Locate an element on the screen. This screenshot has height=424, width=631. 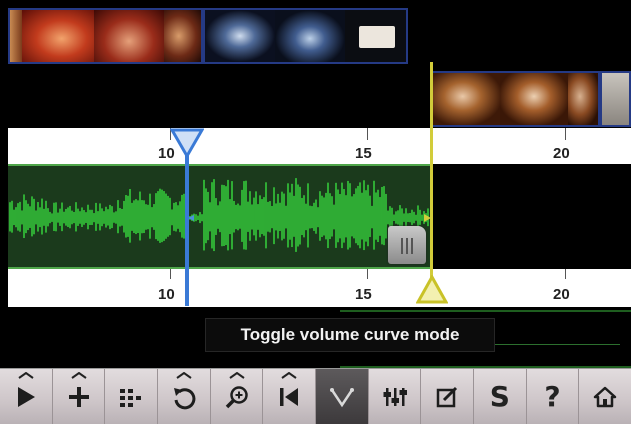
jump-to-start-button is located at coordinates (290, 396).